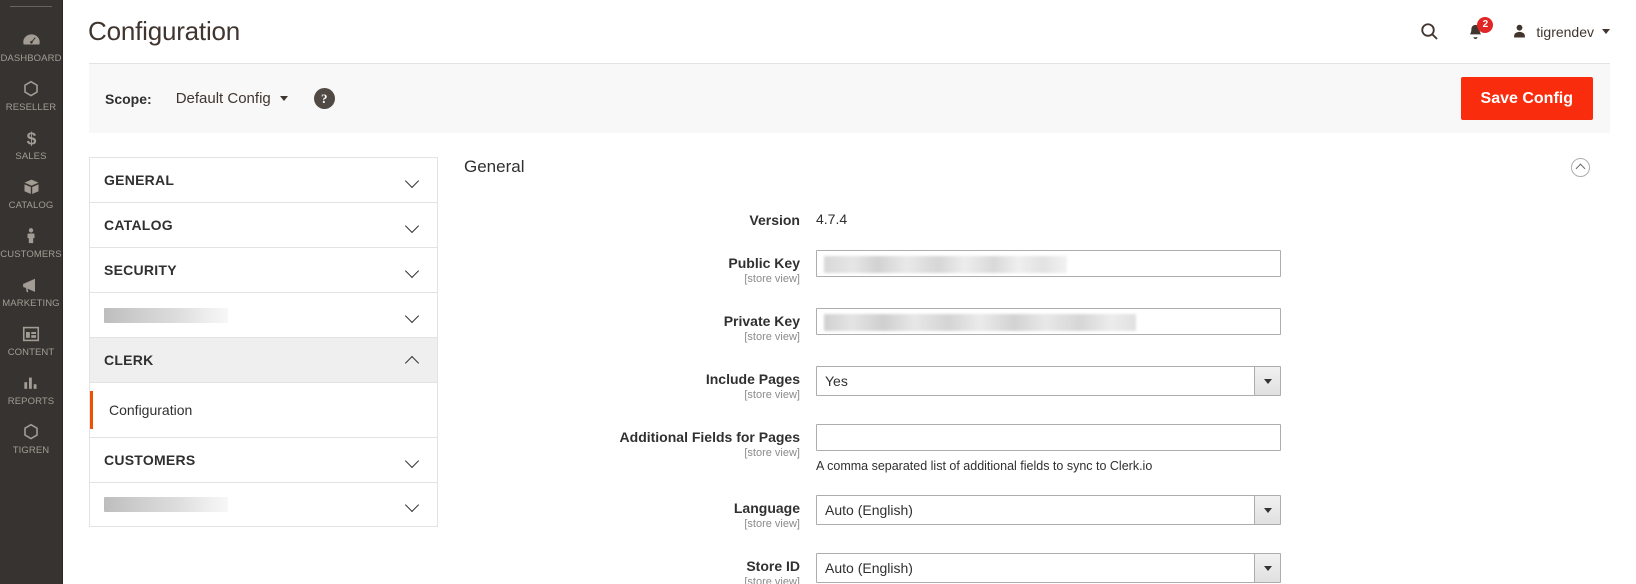 The height and width of the screenshot is (584, 1636). Describe the element at coordinates (638, 568) in the screenshot. I see `field-label-wrap: Store ID [store view]` at that location.